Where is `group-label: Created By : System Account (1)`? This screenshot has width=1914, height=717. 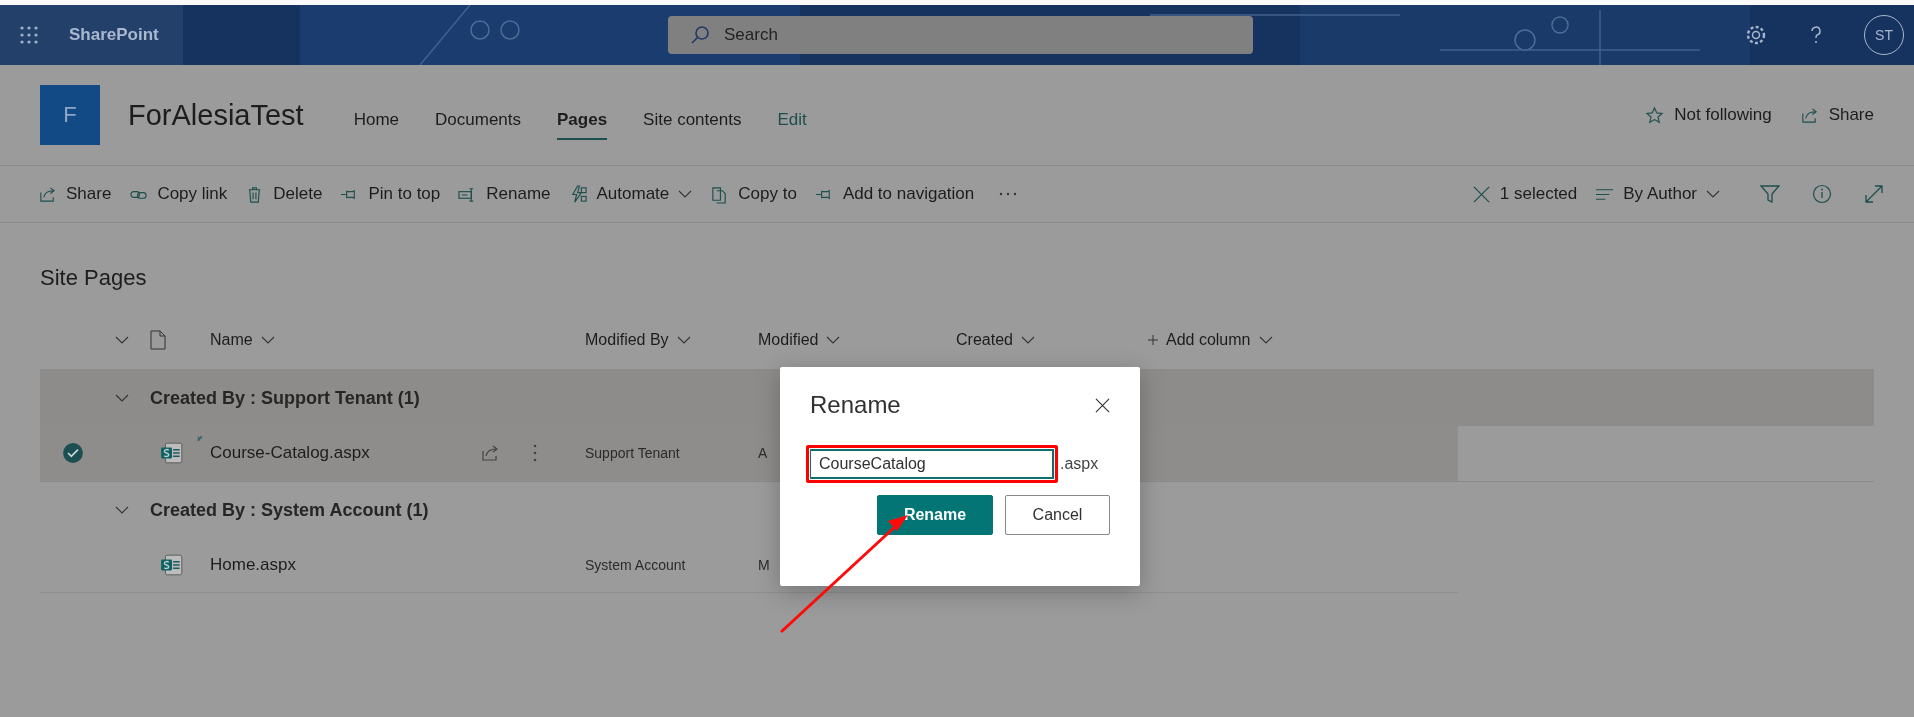
group-label: Created By : System Account (1) is located at coordinates (289, 510).